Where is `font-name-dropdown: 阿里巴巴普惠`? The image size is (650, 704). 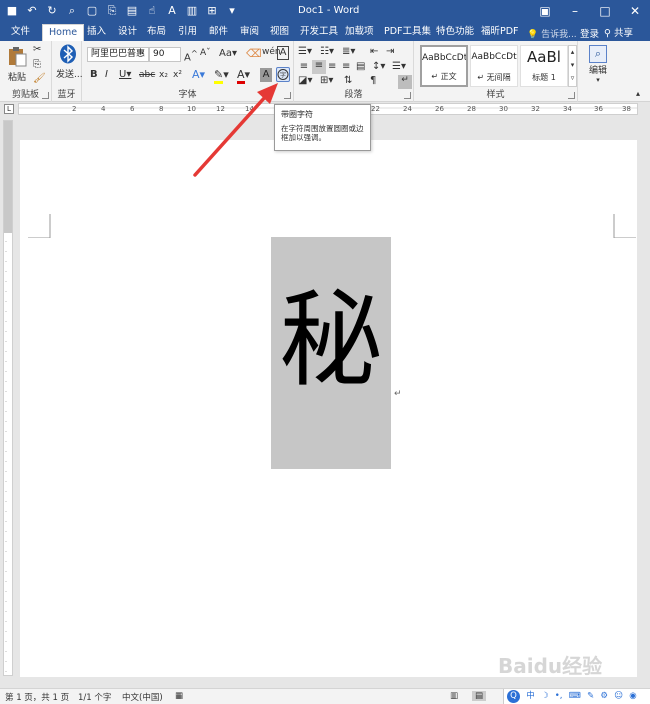 font-name-dropdown: 阿里巴巴普惠 is located at coordinates (118, 54).